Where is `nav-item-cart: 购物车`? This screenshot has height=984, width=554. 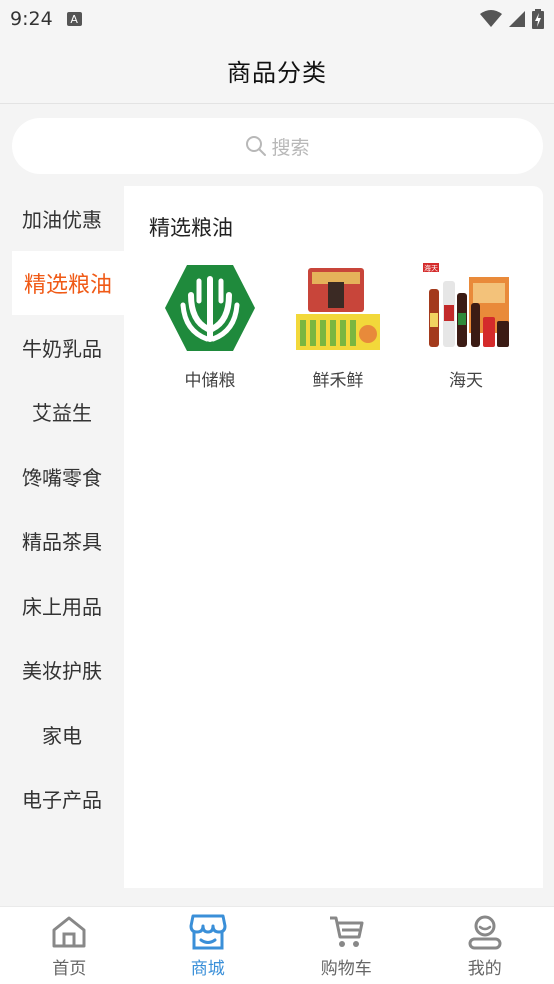
nav-item-cart: 购物车 is located at coordinates (346, 945).